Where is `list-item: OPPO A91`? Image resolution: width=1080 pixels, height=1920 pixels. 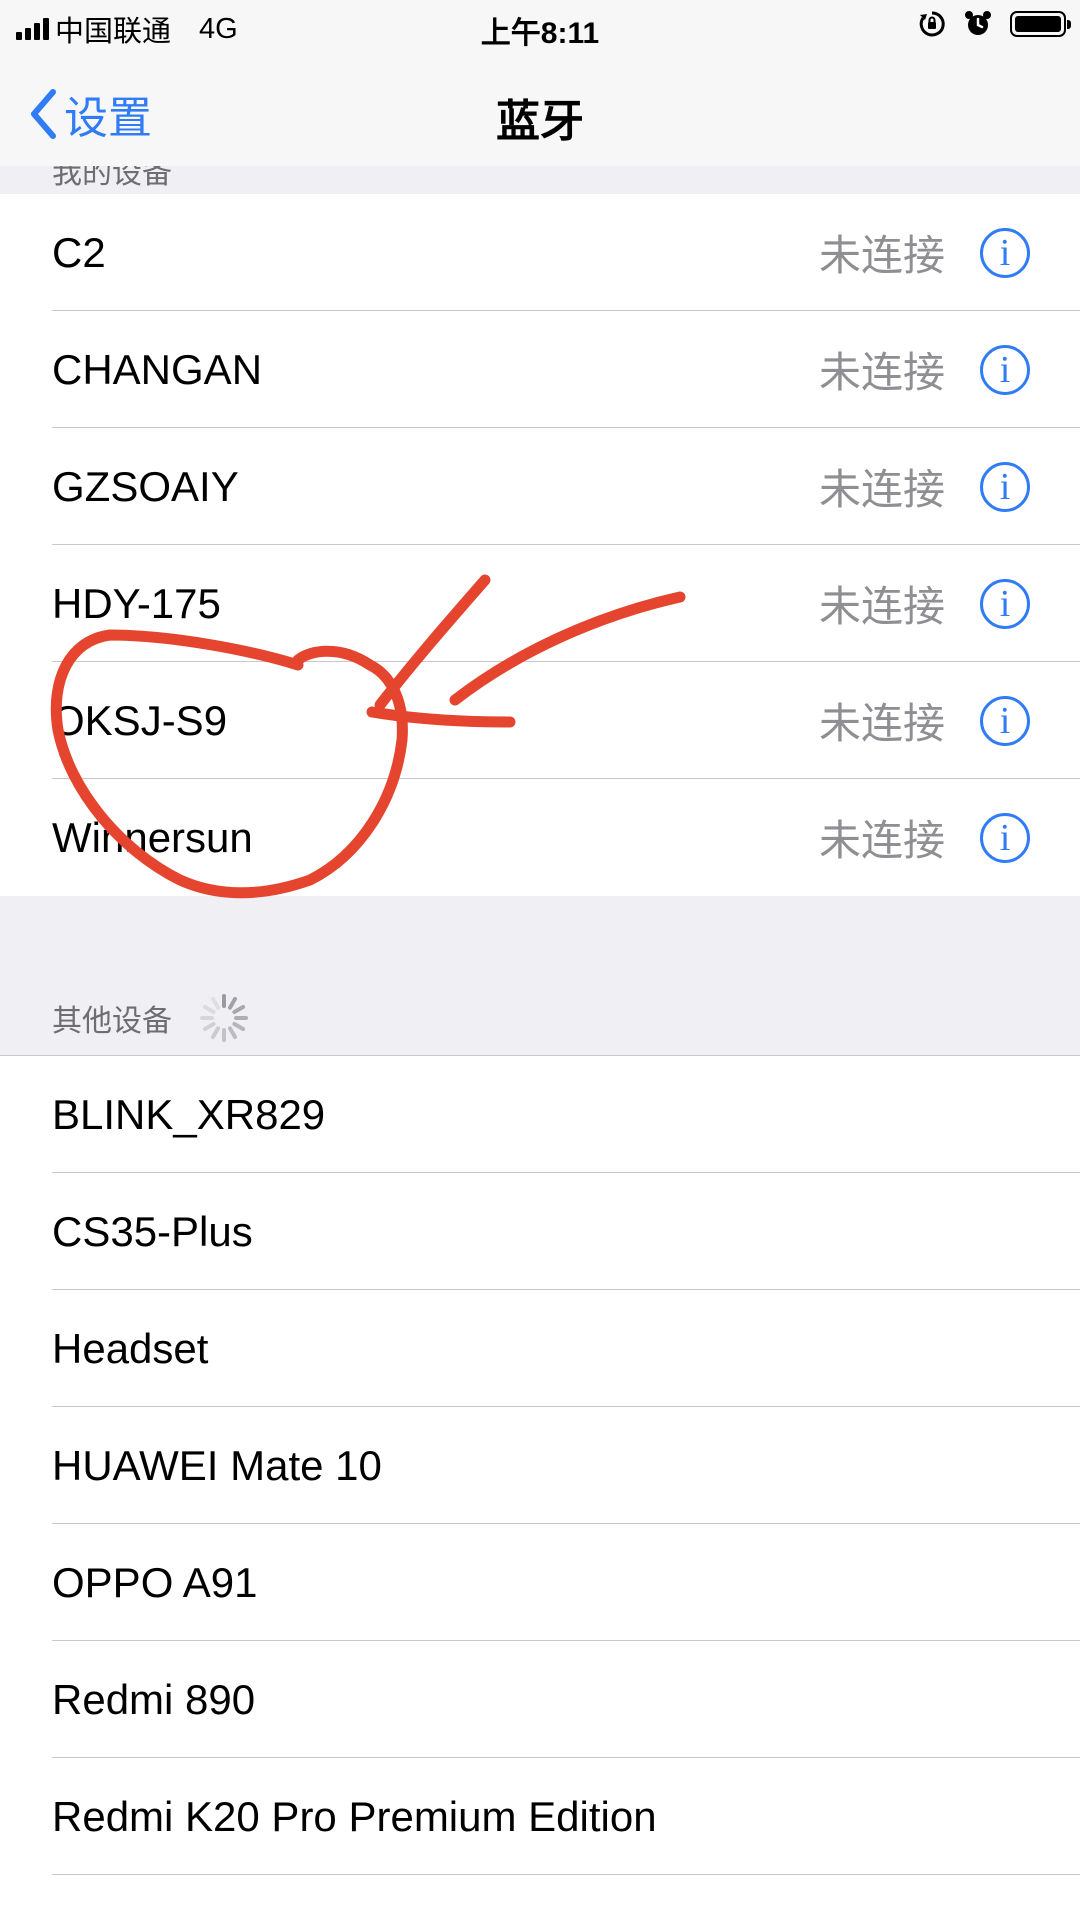 list-item: OPPO A91 is located at coordinates (540, 1582).